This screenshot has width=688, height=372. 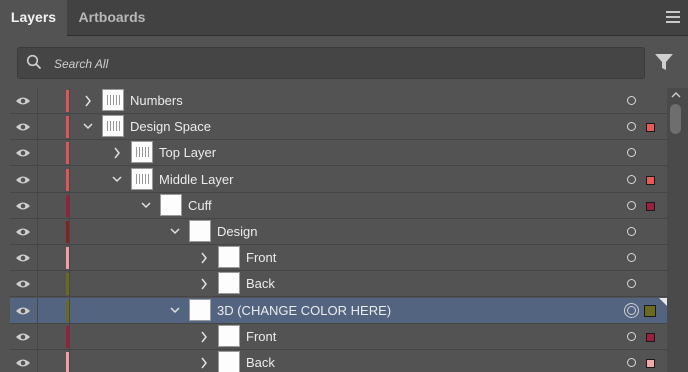 I want to click on scrollbar-thumb, so click(x=675, y=119).